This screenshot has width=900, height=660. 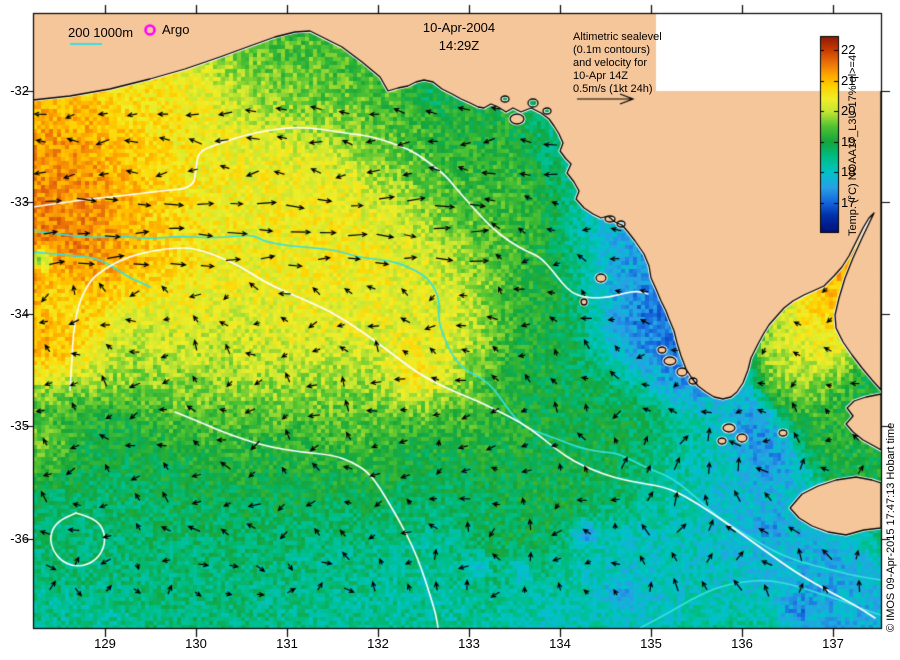 I want to click on argo-label: Argo, so click(x=176, y=29).